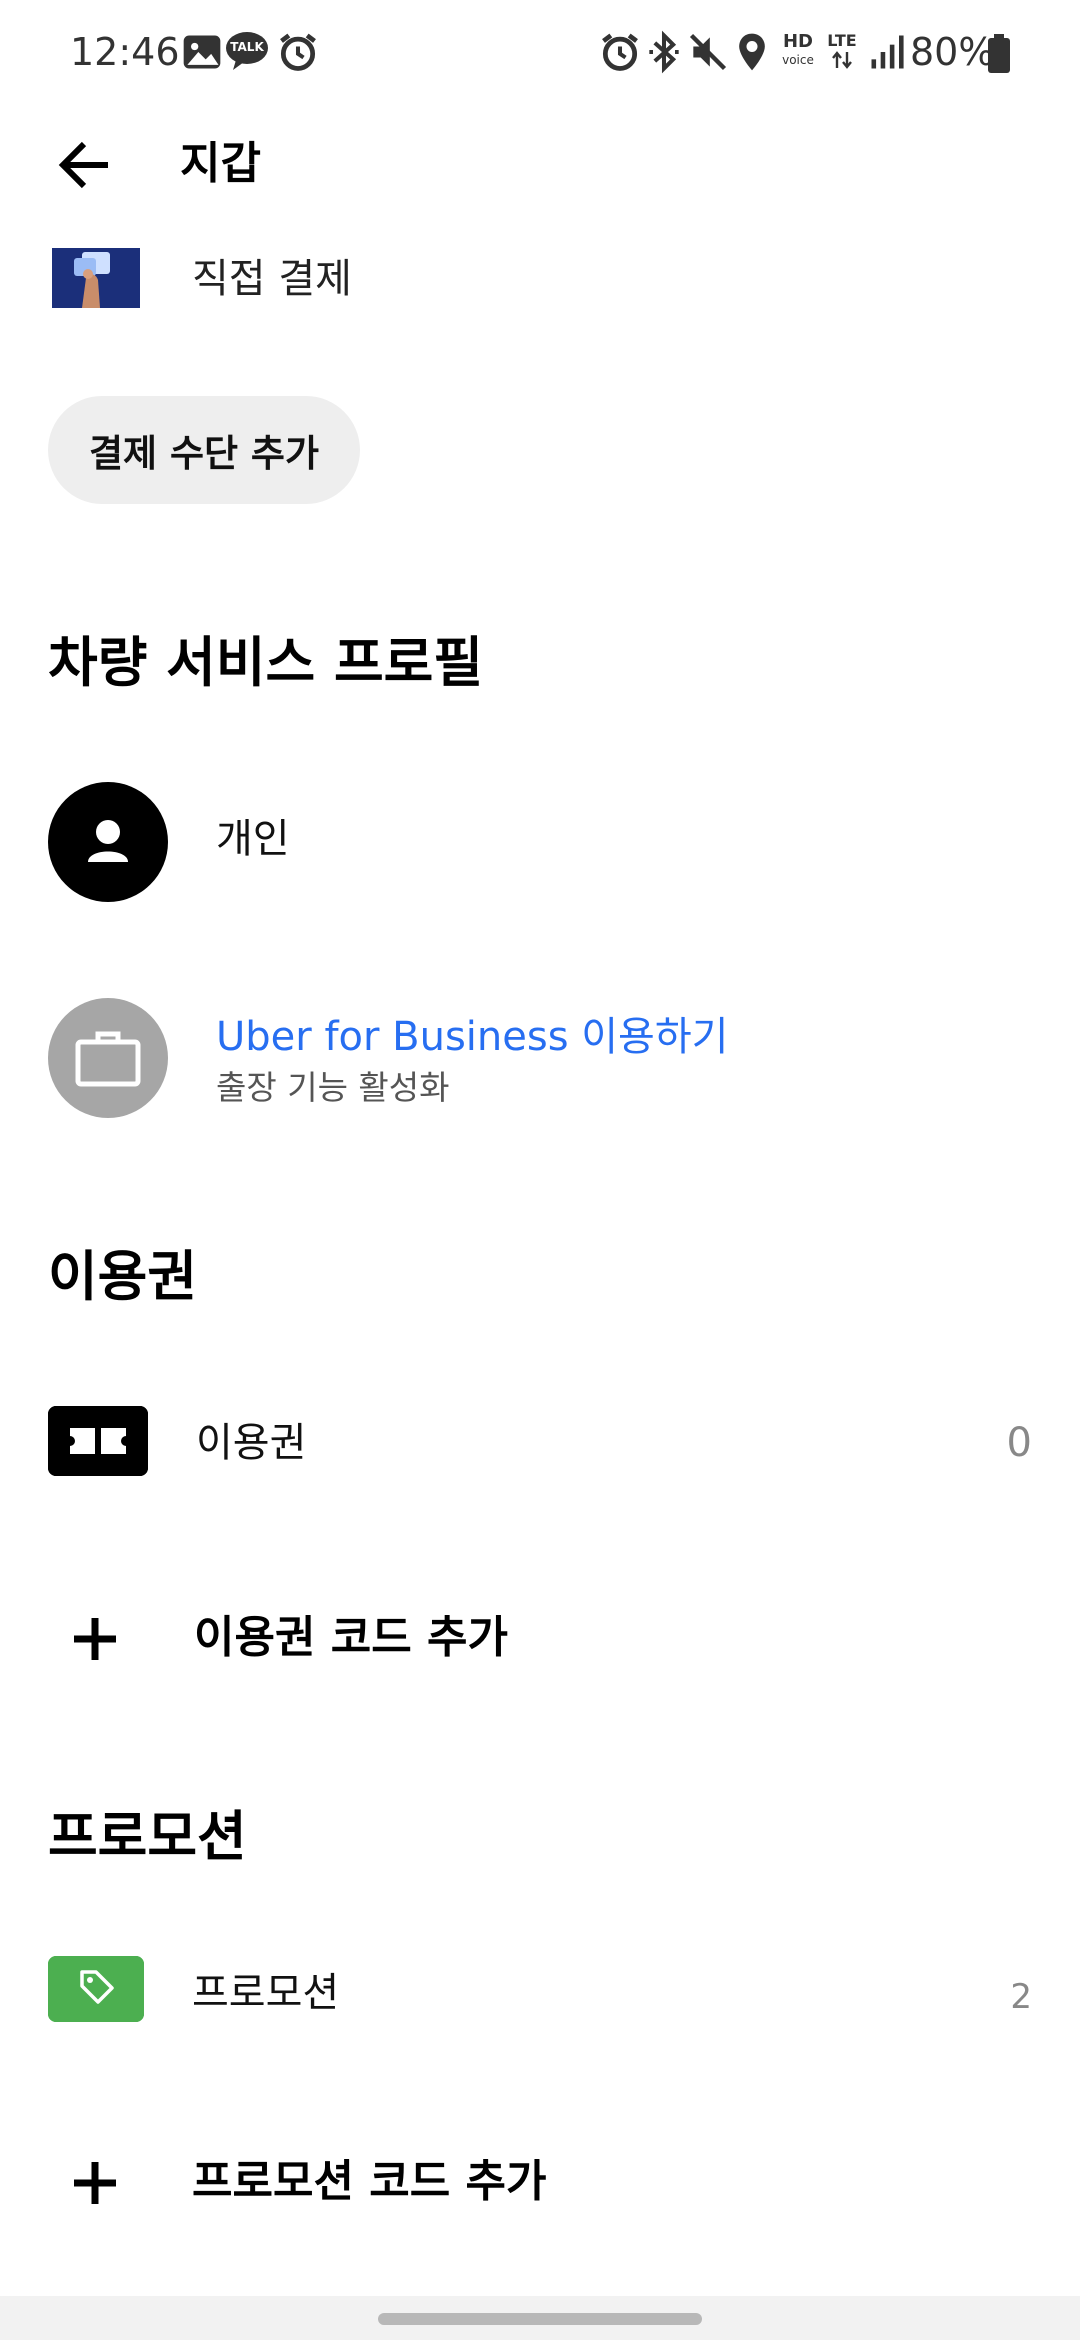  I want to click on profile-personal-row: 개인, so click(540, 845).